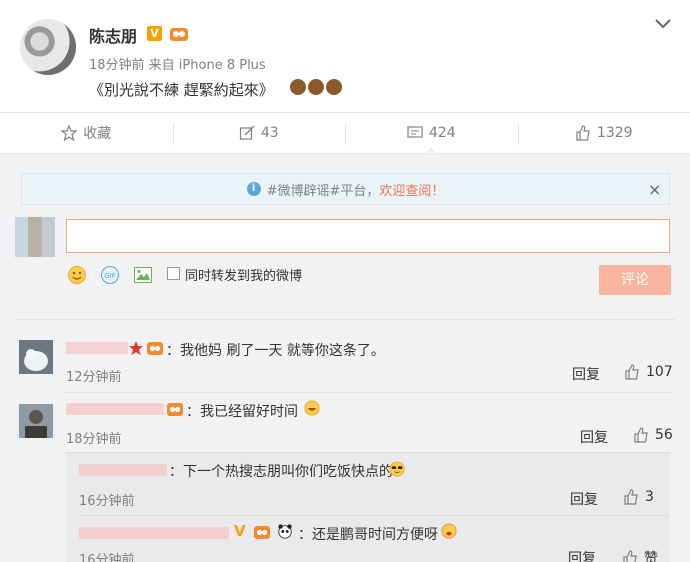 The width and height of the screenshot is (690, 562). I want to click on comment-count: 424, so click(442, 133).